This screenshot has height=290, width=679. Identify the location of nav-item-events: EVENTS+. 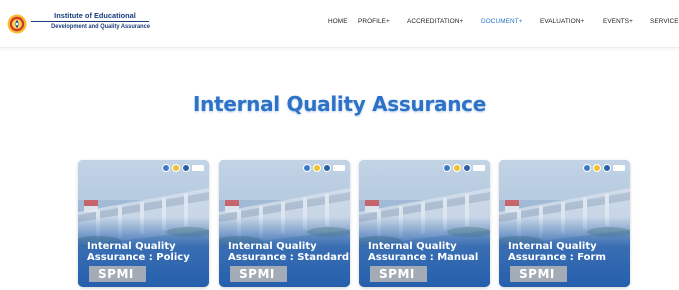
(618, 21).